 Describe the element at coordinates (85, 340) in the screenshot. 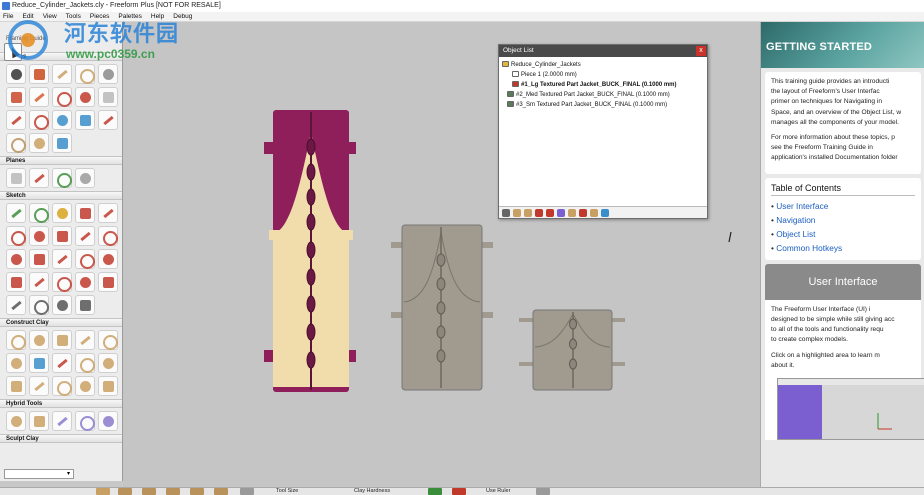

I see `clay-extrude-icon` at that location.